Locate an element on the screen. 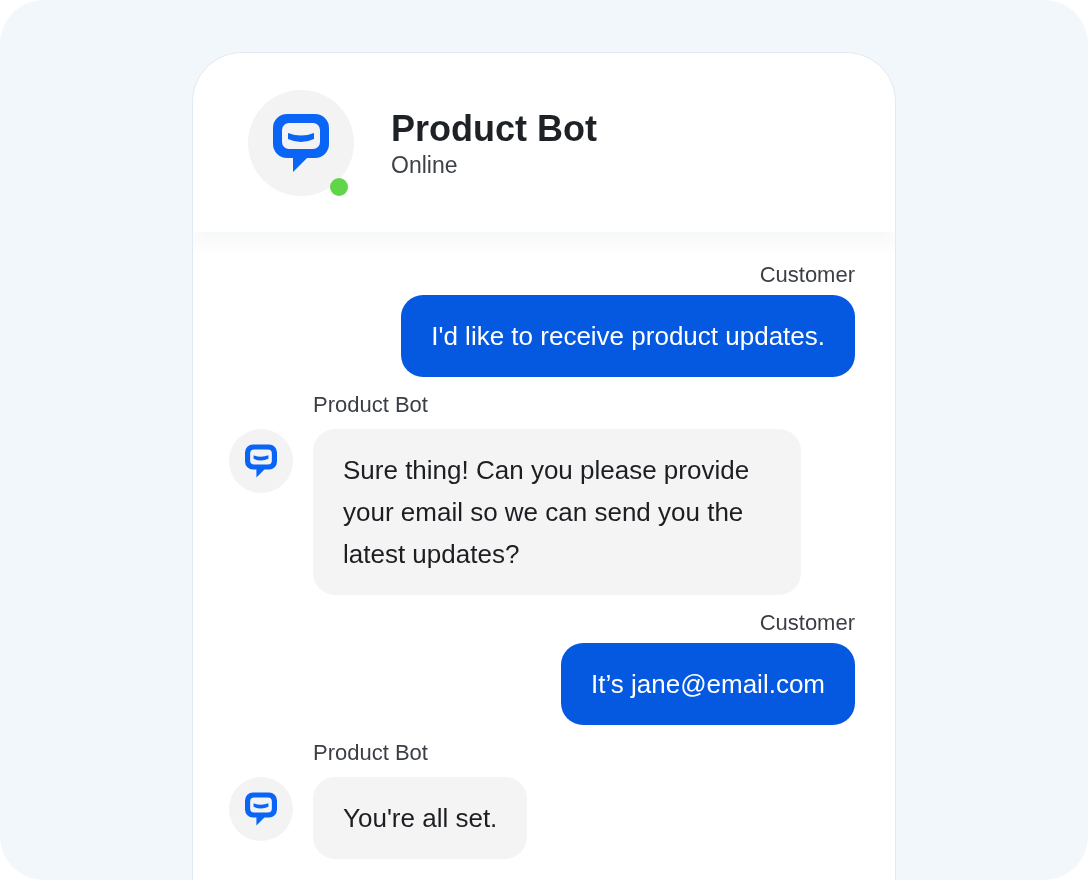 Image resolution: width=1088 pixels, height=880 pixels. message-bubble: Sure thing! Can you please provide your email so we can send you the latest updates? is located at coordinates (557, 512).